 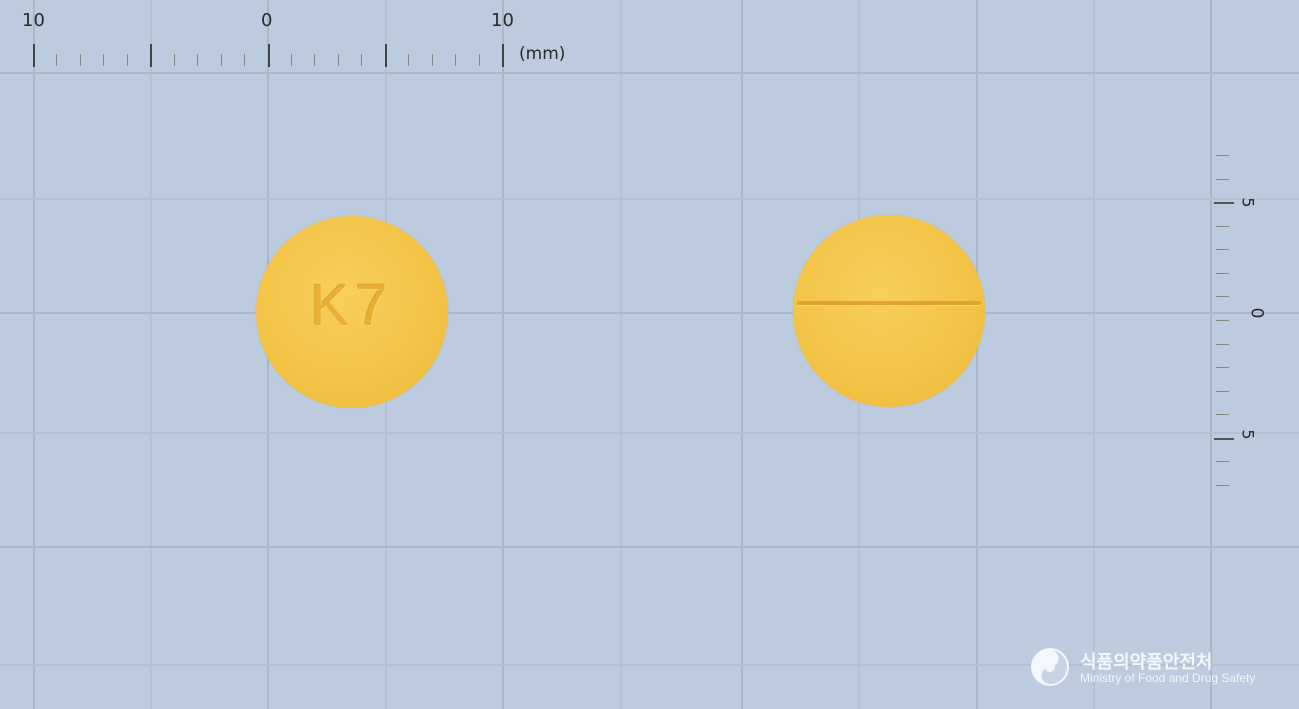 What do you see at coordinates (542, 54) in the screenshot?
I see `ruler-unit: (mm)` at bounding box center [542, 54].